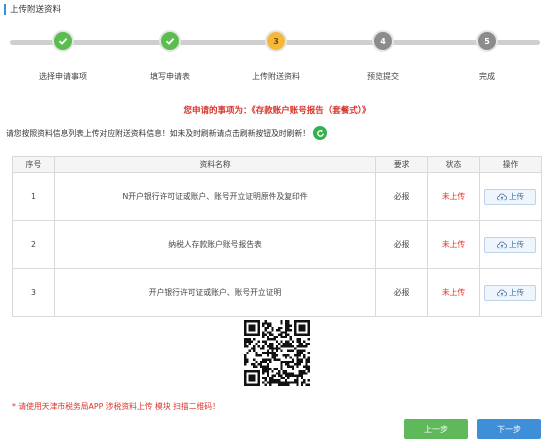  What do you see at coordinates (510, 164) in the screenshot?
I see `header-action: 操作` at bounding box center [510, 164].